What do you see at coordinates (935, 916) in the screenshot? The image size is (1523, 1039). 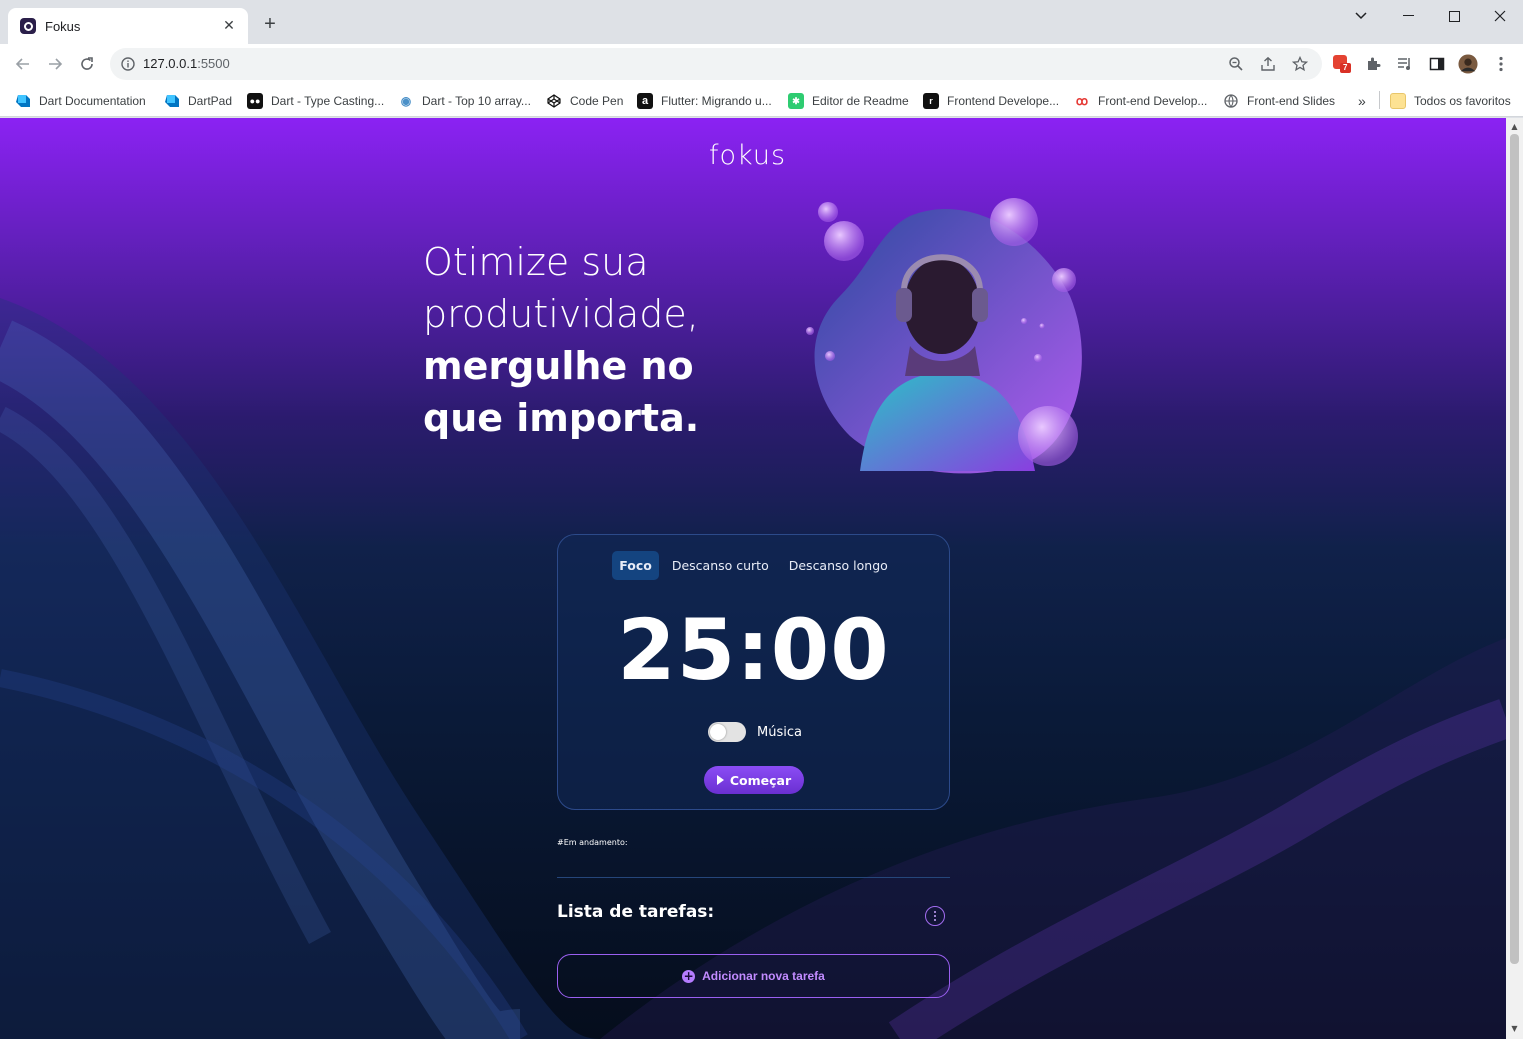 I see `task-options-kebab-icon` at bounding box center [935, 916].